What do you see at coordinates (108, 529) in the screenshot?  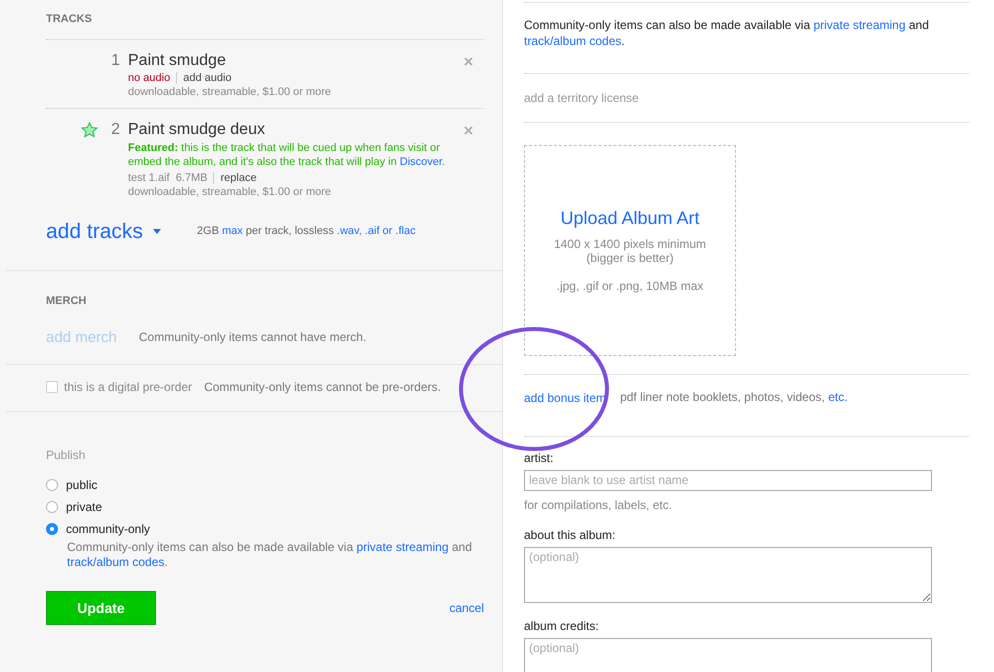 I see `radio-label: community-only` at bounding box center [108, 529].